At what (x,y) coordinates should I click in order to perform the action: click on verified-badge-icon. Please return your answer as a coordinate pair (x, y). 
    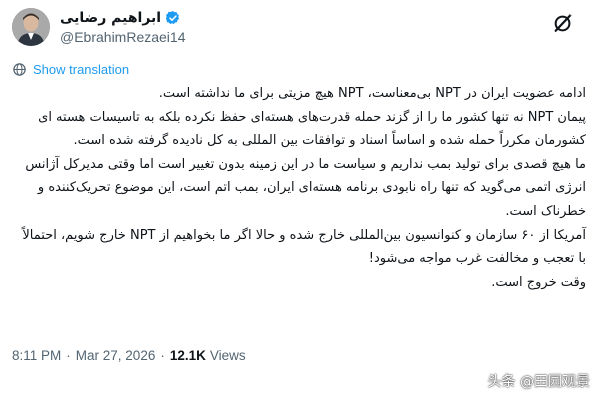
    Looking at the image, I should click on (173, 17).